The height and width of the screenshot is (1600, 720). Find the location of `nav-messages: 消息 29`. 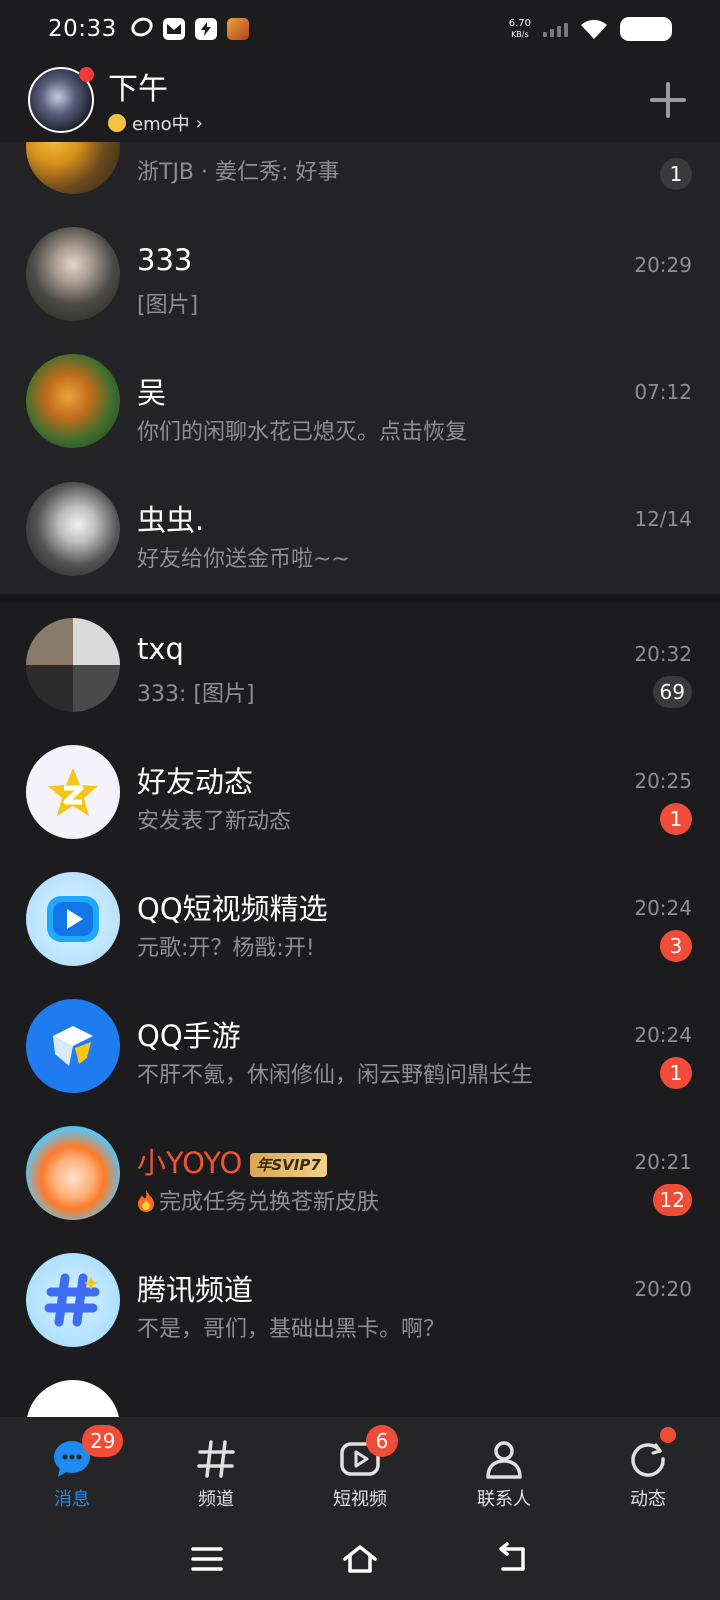

nav-messages: 消息 29 is located at coordinates (72, 1467).